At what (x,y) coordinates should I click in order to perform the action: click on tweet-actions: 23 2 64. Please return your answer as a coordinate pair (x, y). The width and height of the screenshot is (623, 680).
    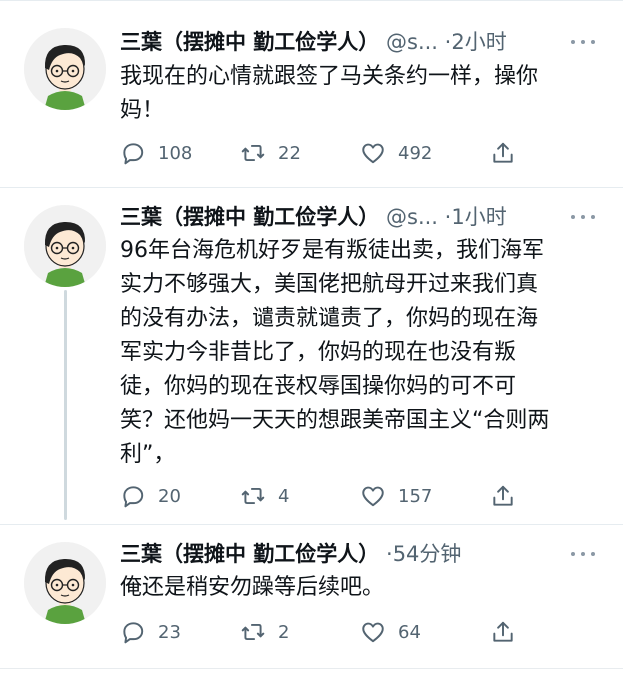
    Looking at the image, I should click on (355, 632).